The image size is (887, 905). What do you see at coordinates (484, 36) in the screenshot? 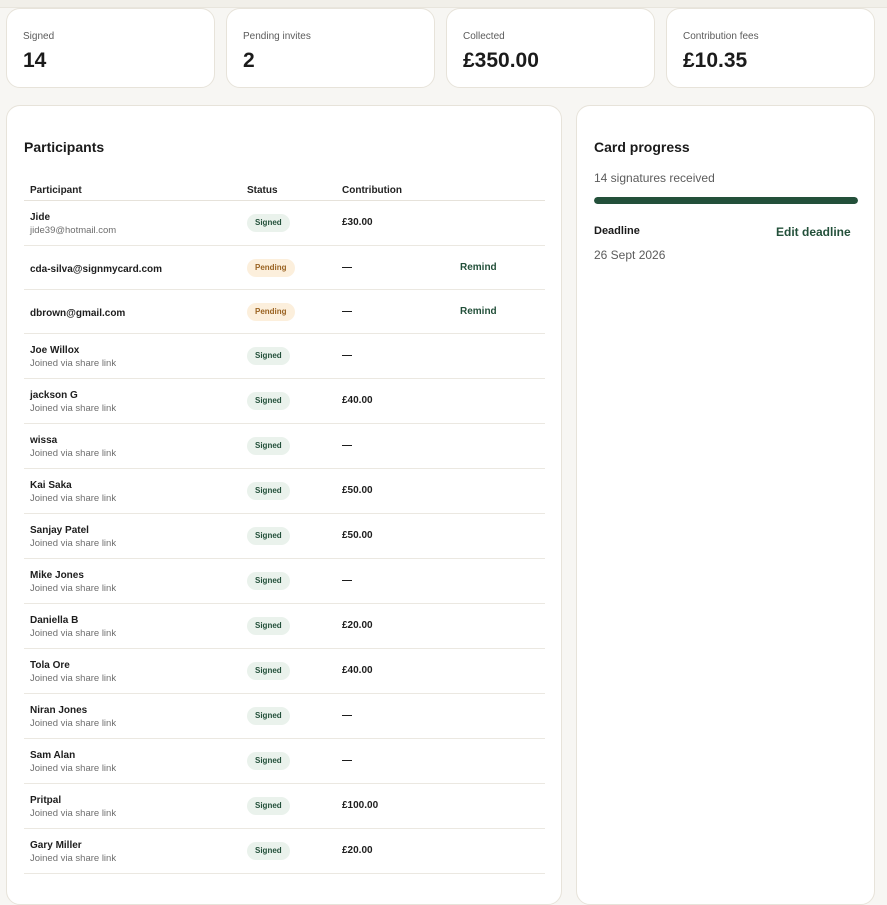
I see `stat-label: Collected` at bounding box center [484, 36].